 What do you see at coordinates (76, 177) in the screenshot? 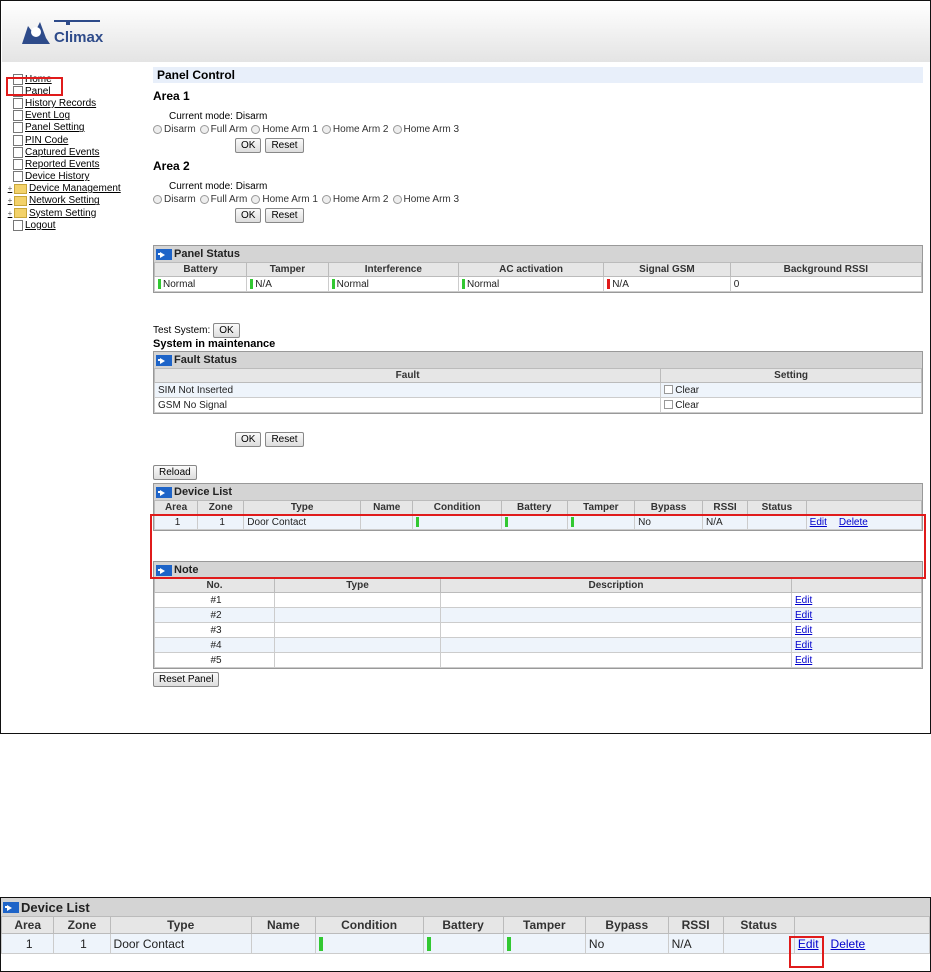
I see `sidebar-item-device-history: Device History` at bounding box center [76, 177].